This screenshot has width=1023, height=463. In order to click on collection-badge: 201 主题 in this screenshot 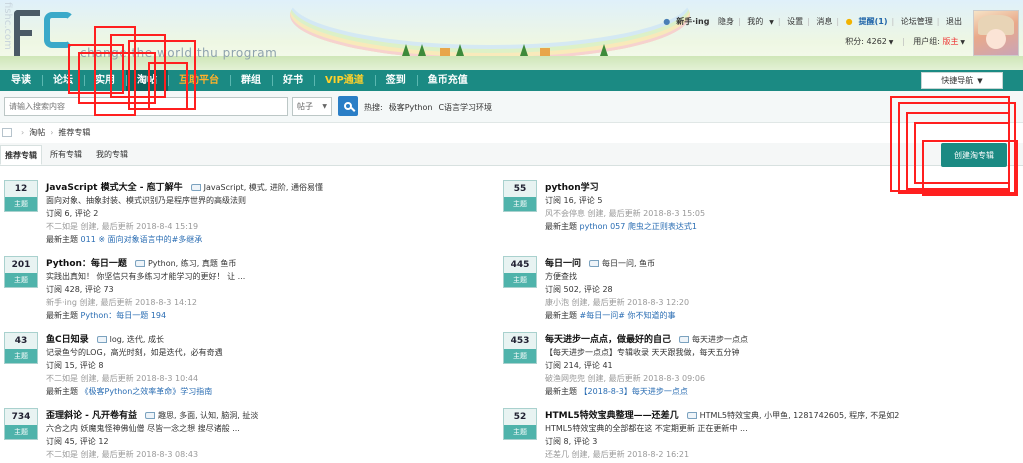, I will do `click(21, 272)`.